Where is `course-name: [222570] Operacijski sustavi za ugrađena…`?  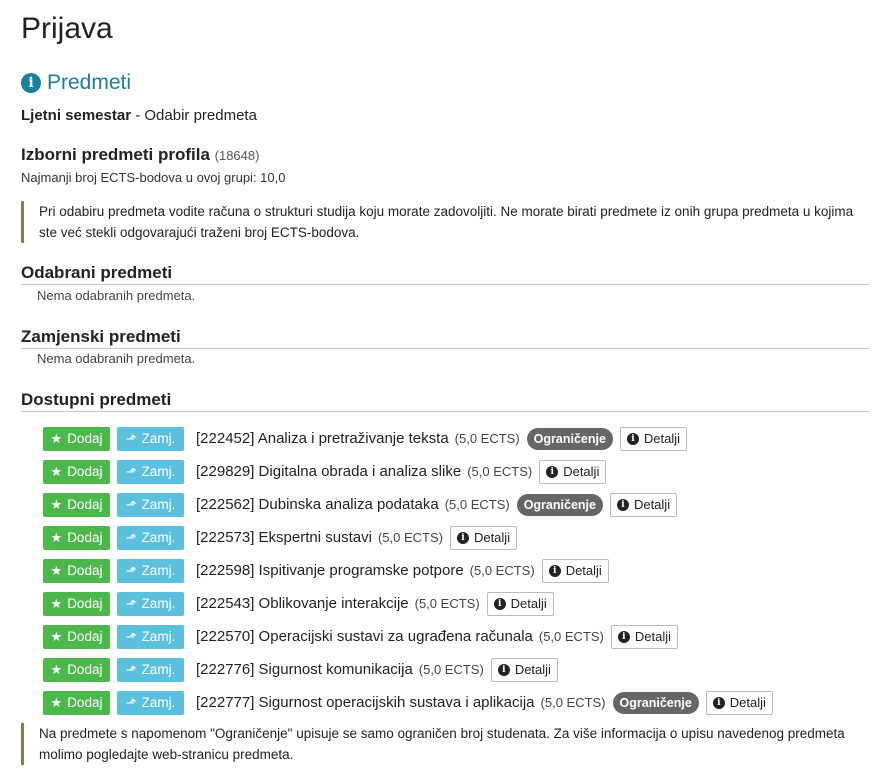 course-name: [222570] Operacijski sustavi za ugrađena… is located at coordinates (364, 636).